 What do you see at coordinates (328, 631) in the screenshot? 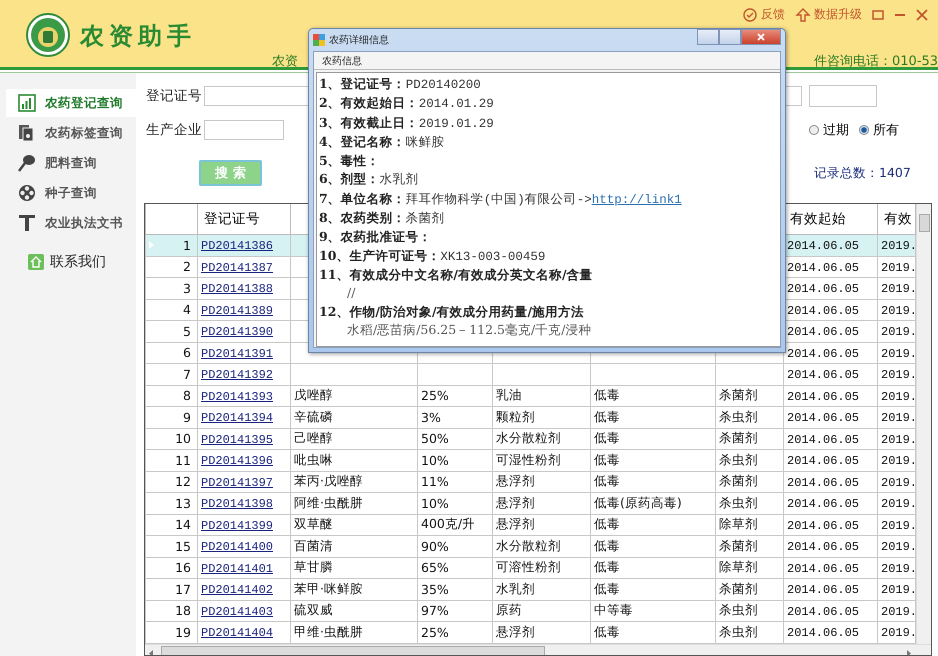
I see `table-cell: 甲维·虫酰肼` at bounding box center [328, 631].